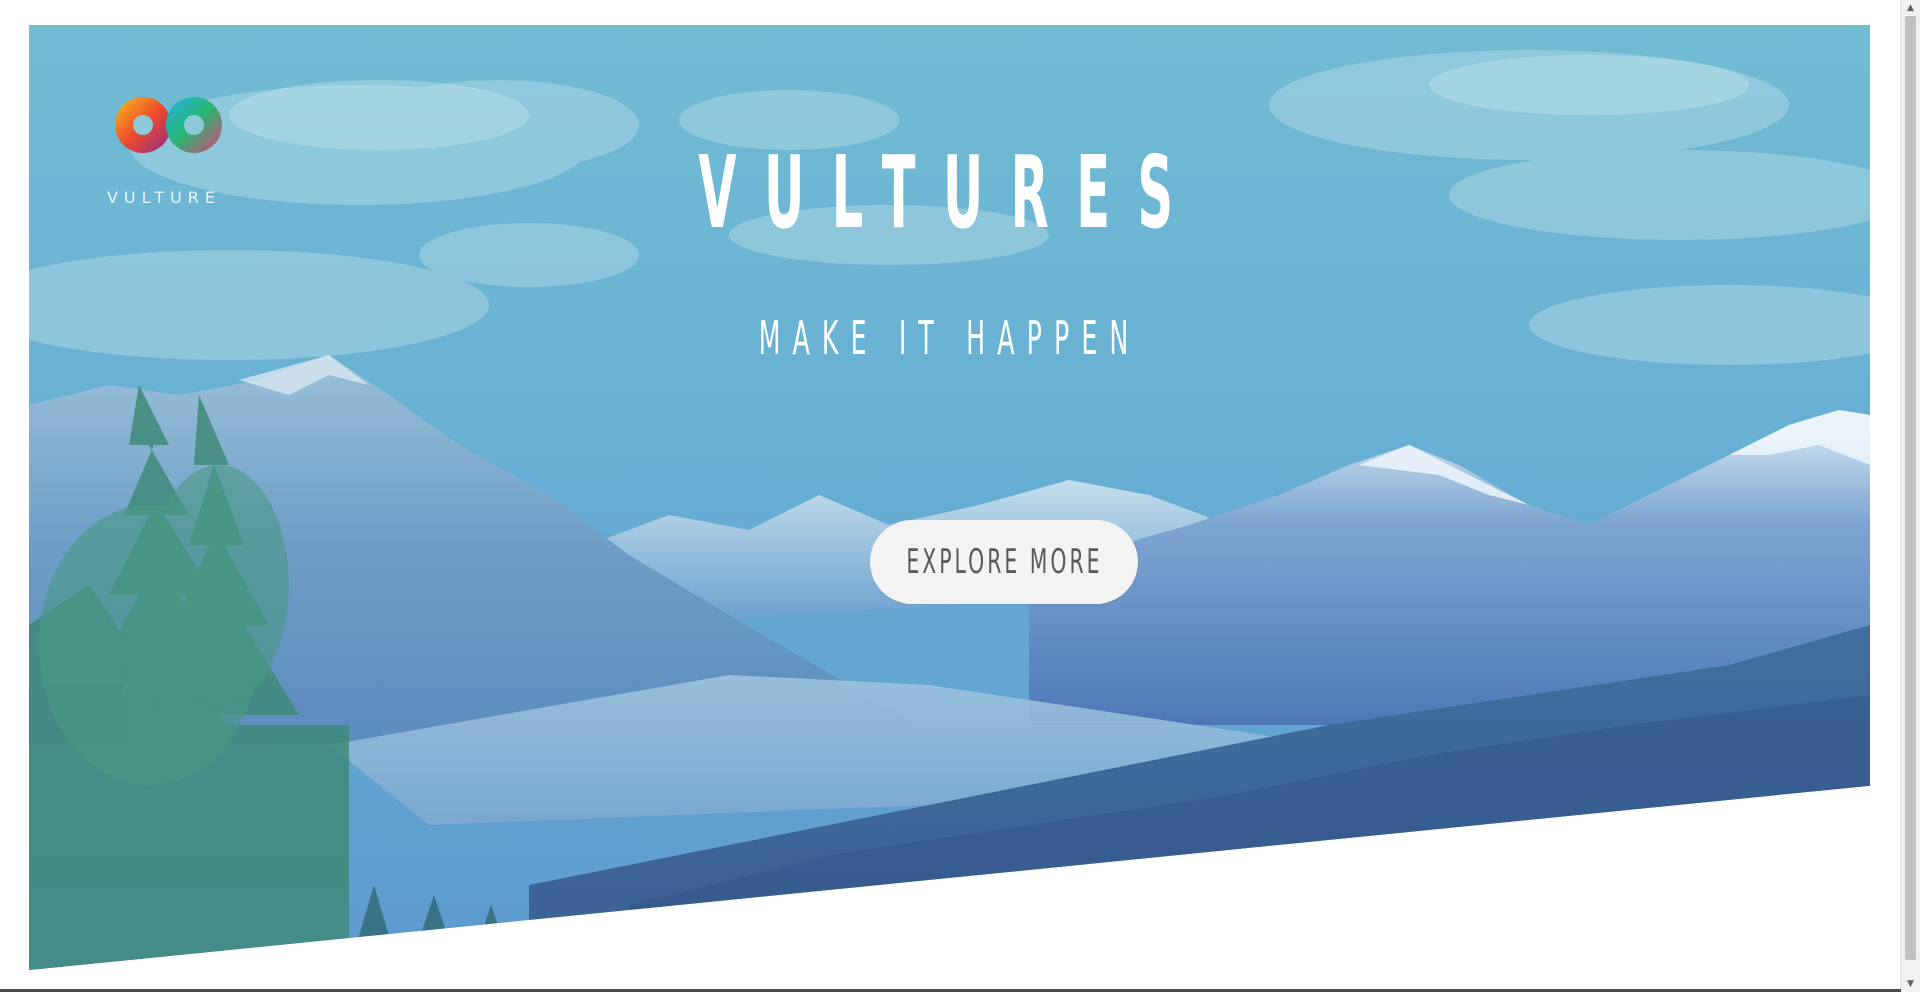 This screenshot has width=1920, height=992. Describe the element at coordinates (168, 125) in the screenshot. I see `infinity-logo-icon` at that location.